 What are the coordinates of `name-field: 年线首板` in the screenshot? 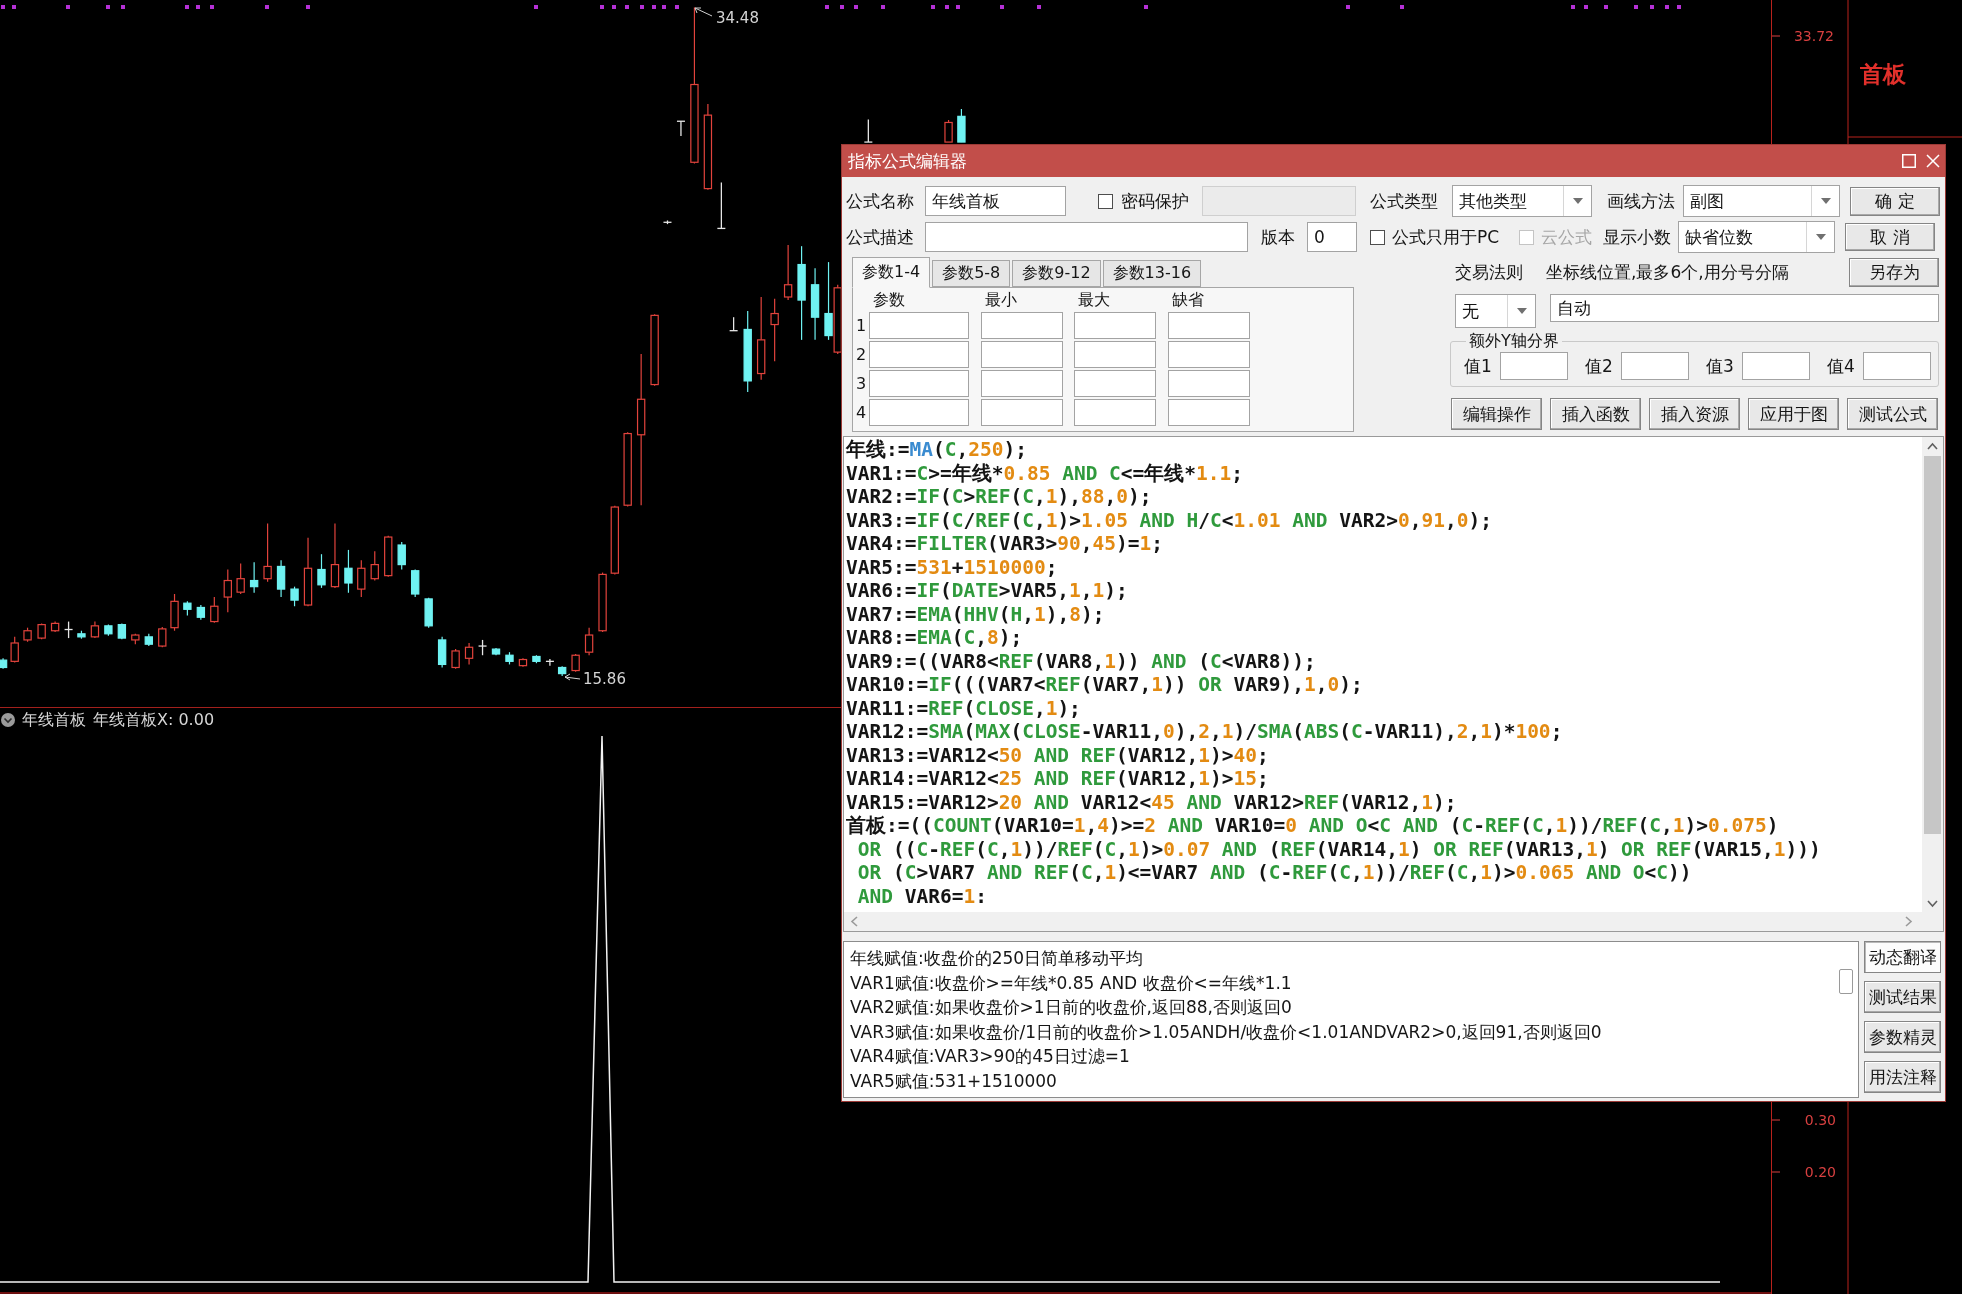 It's located at (995, 201).